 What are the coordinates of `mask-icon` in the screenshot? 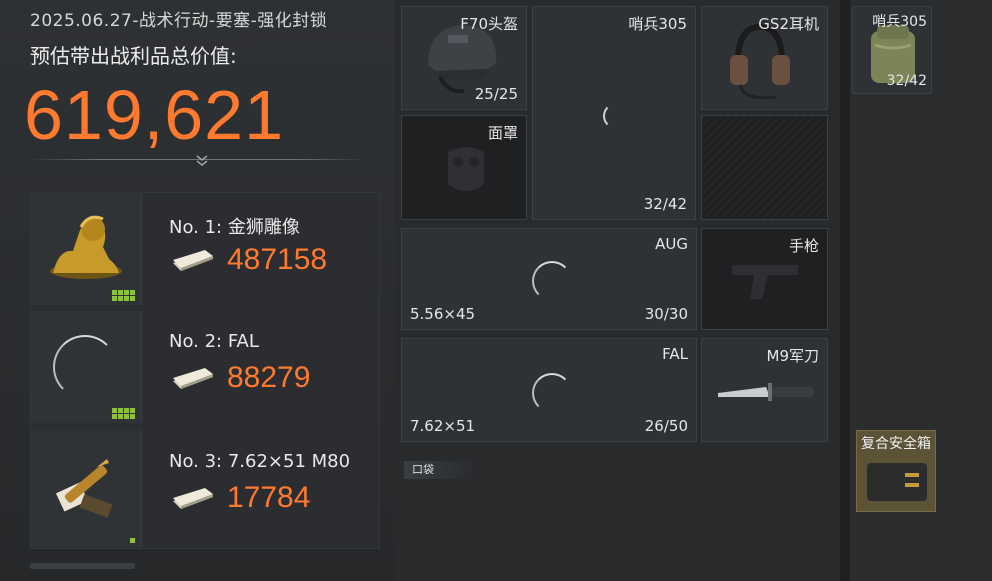 It's located at (466, 169).